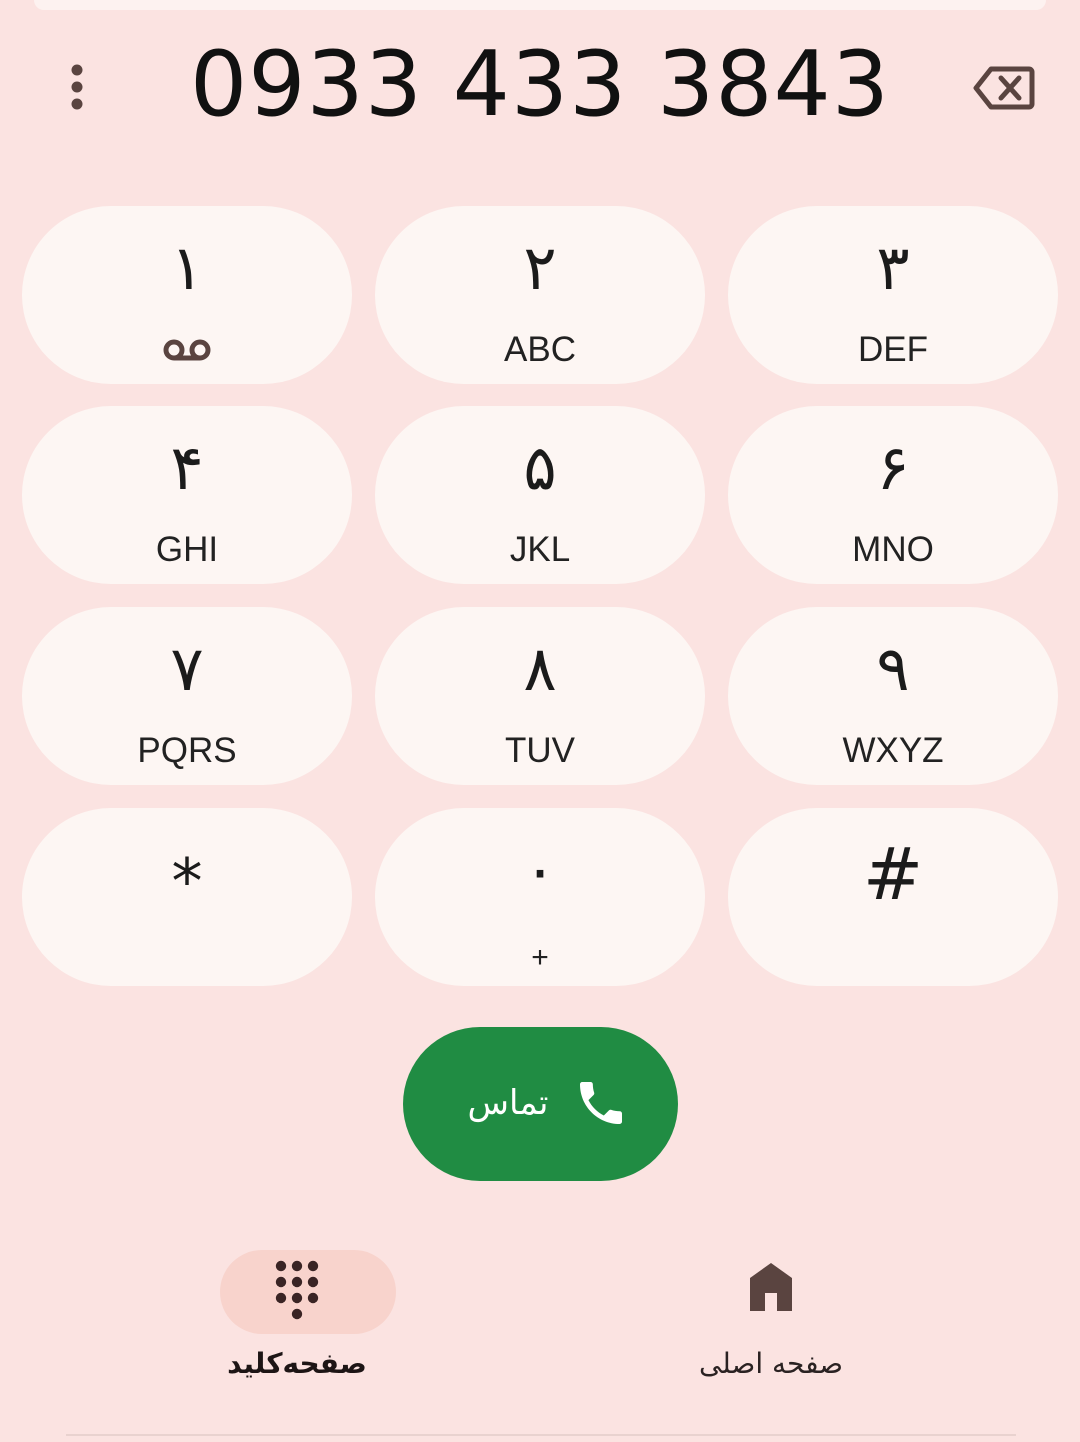  I want to click on backspace-button, so click(1004, 88).